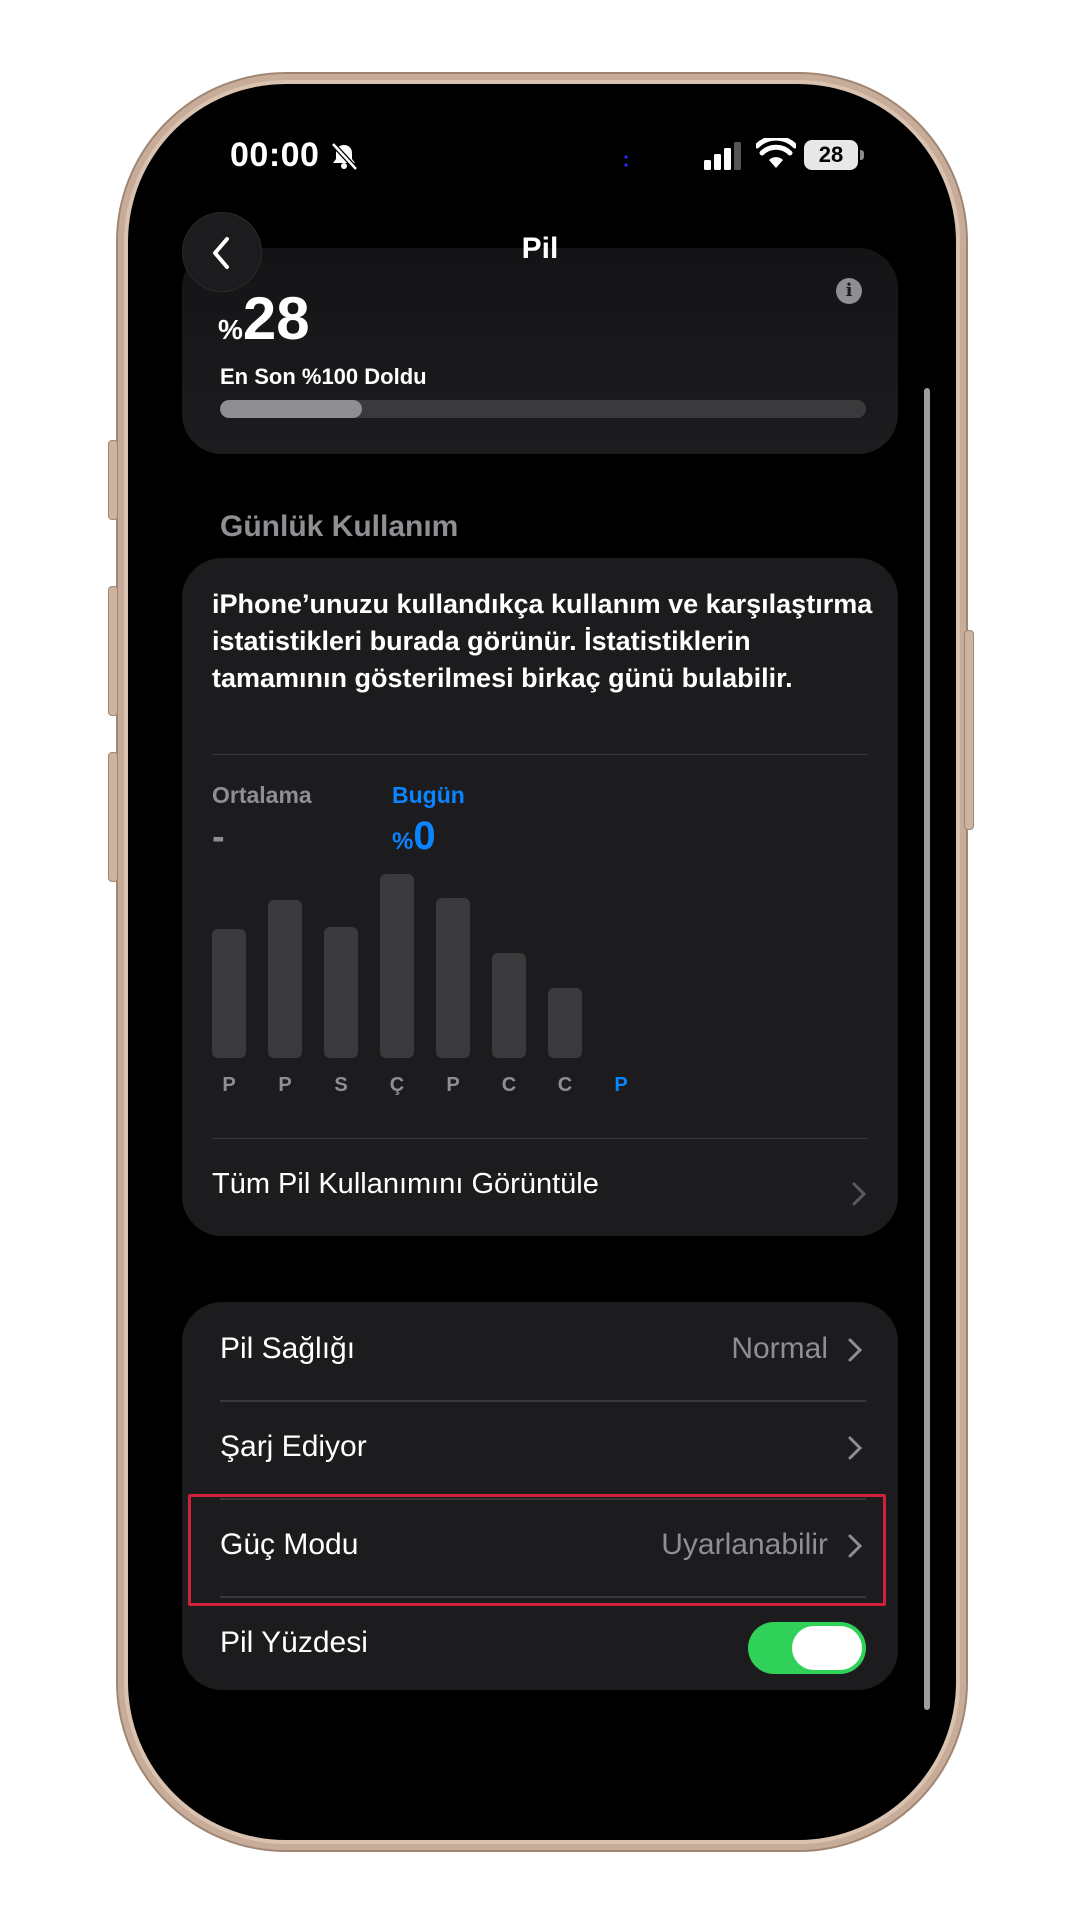 This screenshot has width=1080, height=1920. Describe the element at coordinates (776, 153) in the screenshot. I see `wifi-icon` at that location.